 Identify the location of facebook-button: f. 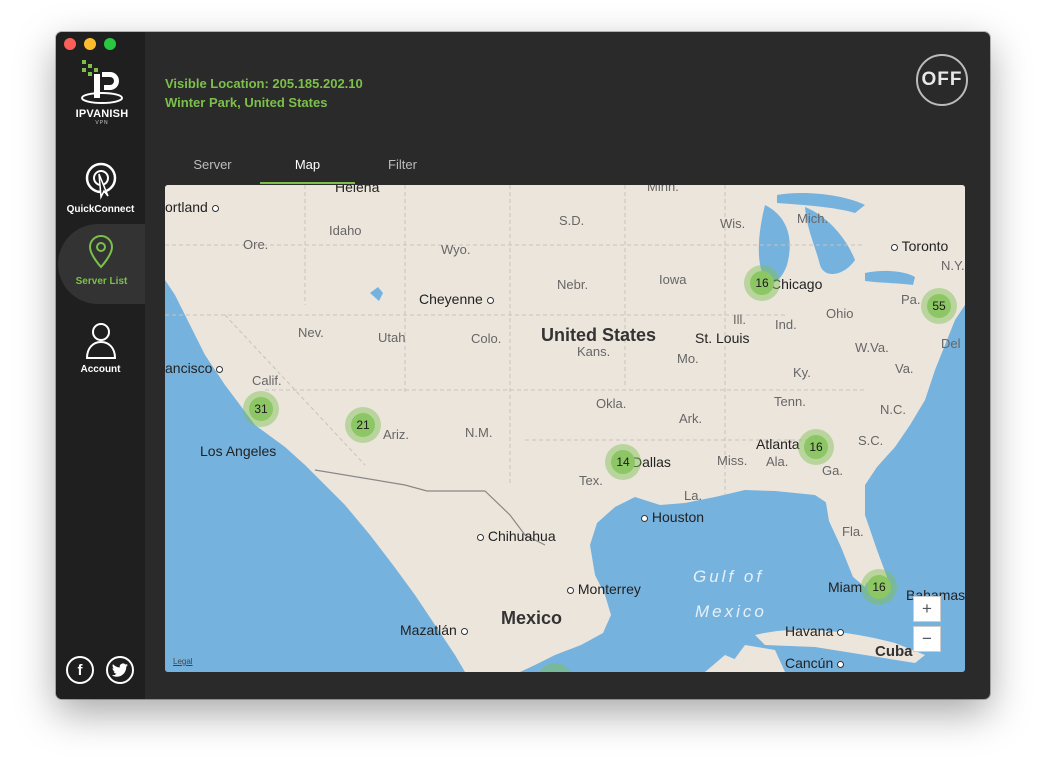
(80, 670).